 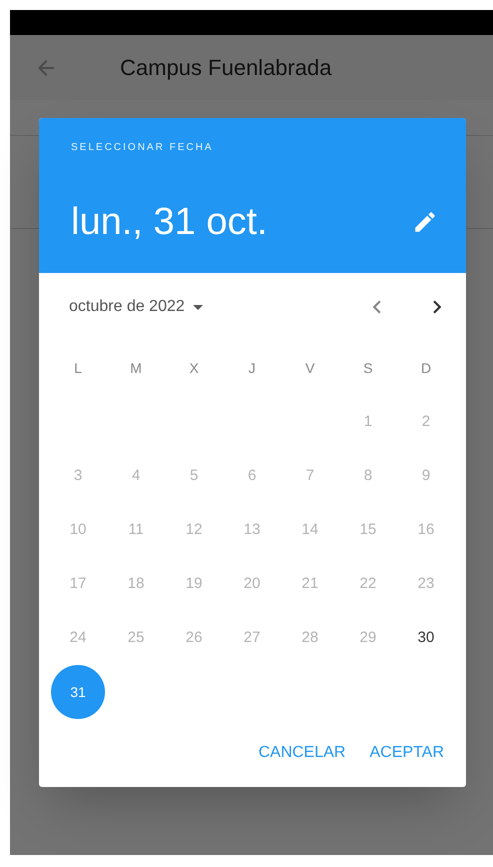 What do you see at coordinates (426, 638) in the screenshot?
I see `calendar-day: 30` at bounding box center [426, 638].